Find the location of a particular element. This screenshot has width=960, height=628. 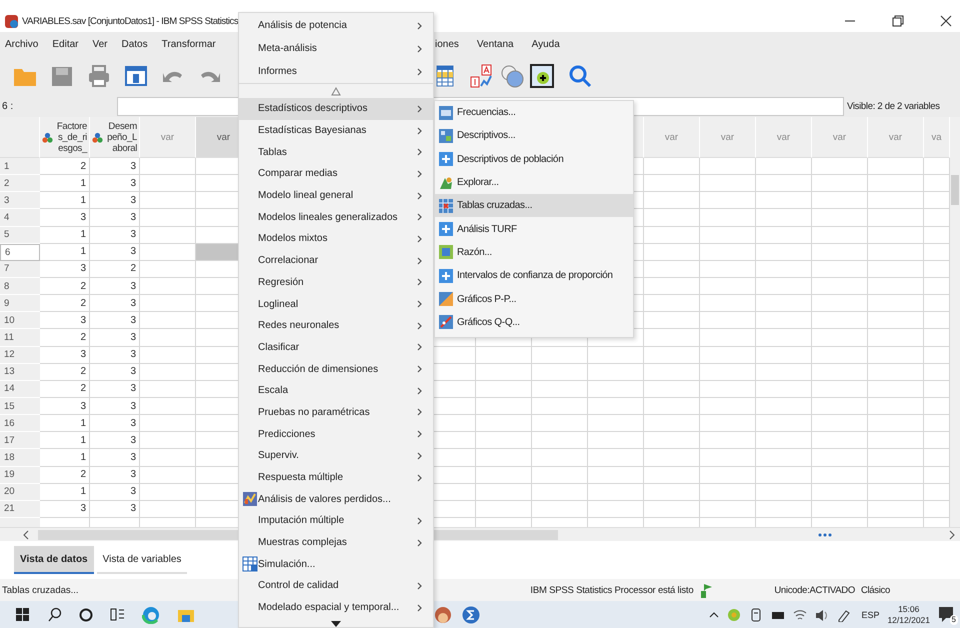

visible-count: Visible: 2 de 2 variables is located at coordinates (893, 106).